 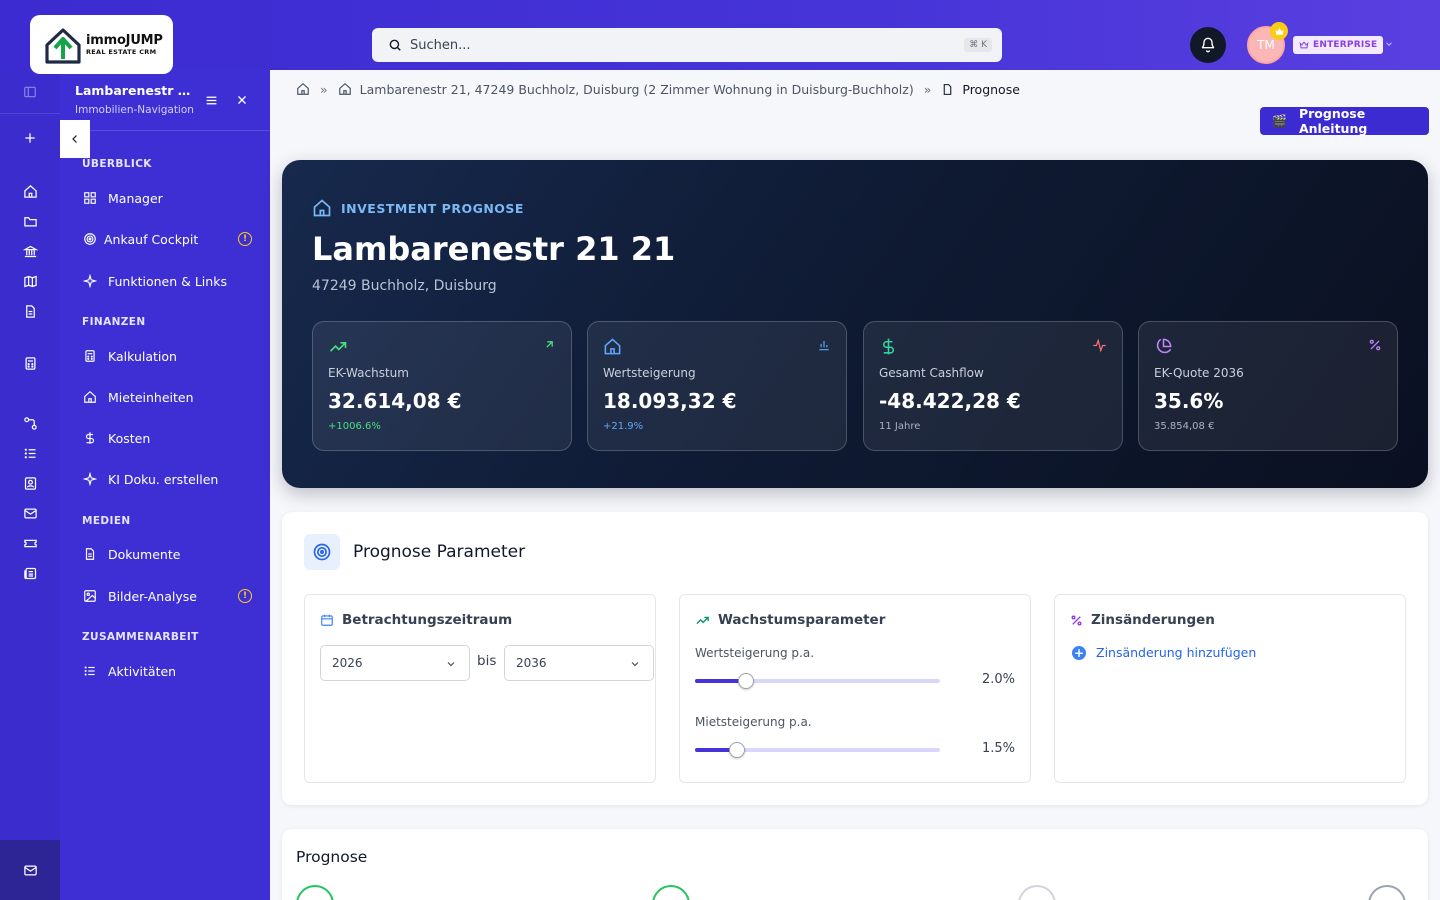 I want to click on menu-icon, so click(x=211, y=100).